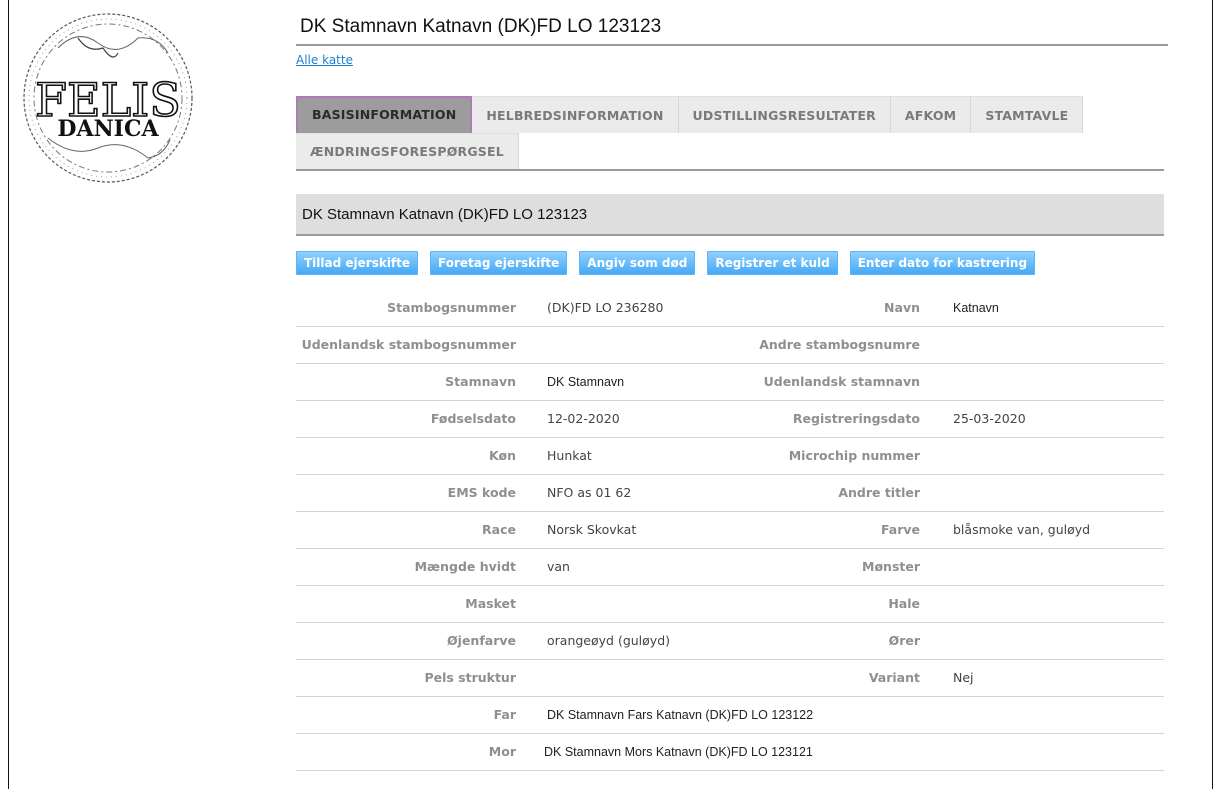 This screenshot has width=1213, height=789. I want to click on field-label: Mønster, so click(891, 566).